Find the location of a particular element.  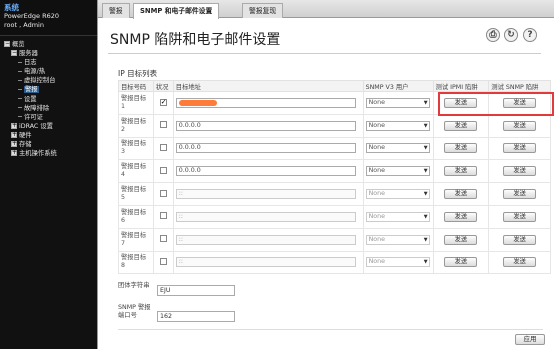

nav-item: 设置 is located at coordinates (48, 99).